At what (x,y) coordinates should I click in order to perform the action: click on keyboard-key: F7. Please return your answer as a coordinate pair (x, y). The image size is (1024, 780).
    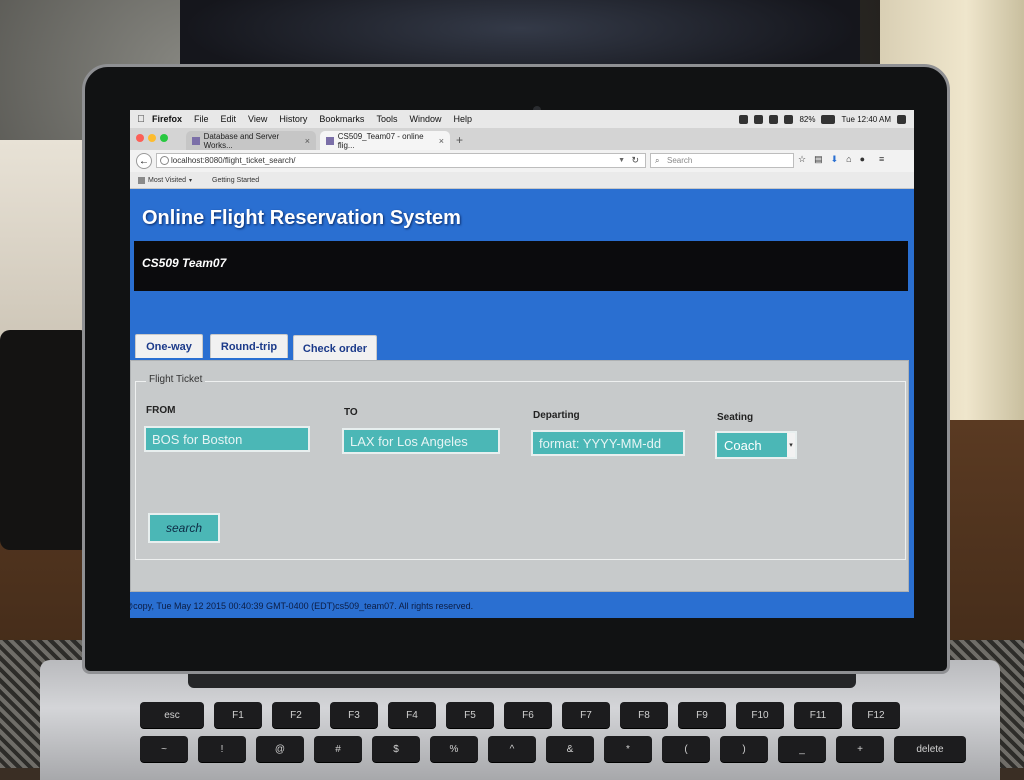
    Looking at the image, I should click on (586, 715).